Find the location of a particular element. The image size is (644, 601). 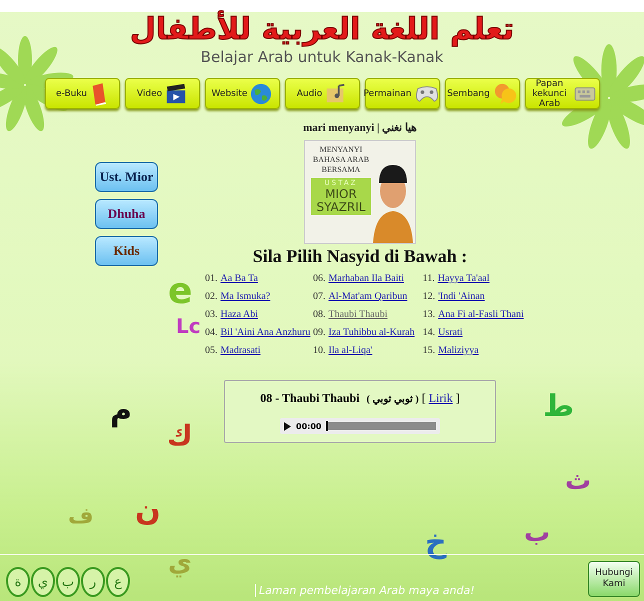

site-title: تعلم اللغة العربية للأطفال is located at coordinates (322, 30).